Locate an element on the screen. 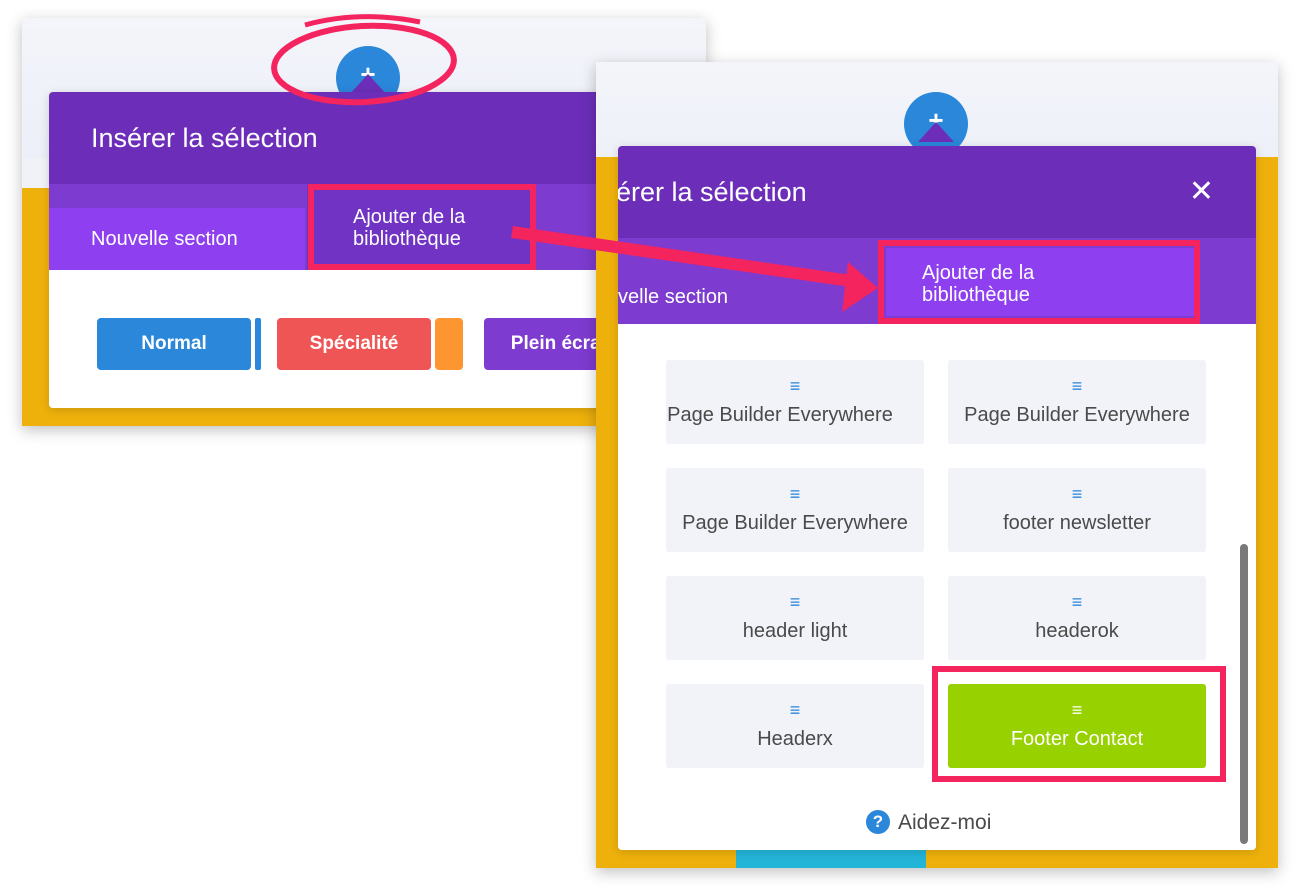 The height and width of the screenshot is (890, 1300). annotation-circle is located at coordinates (364, 64).